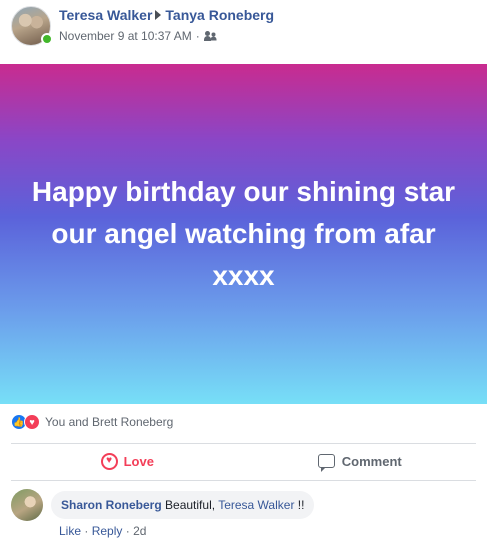 The height and width of the screenshot is (544, 487). Describe the element at coordinates (158, 15) in the screenshot. I see `arrow-right-icon` at that location.